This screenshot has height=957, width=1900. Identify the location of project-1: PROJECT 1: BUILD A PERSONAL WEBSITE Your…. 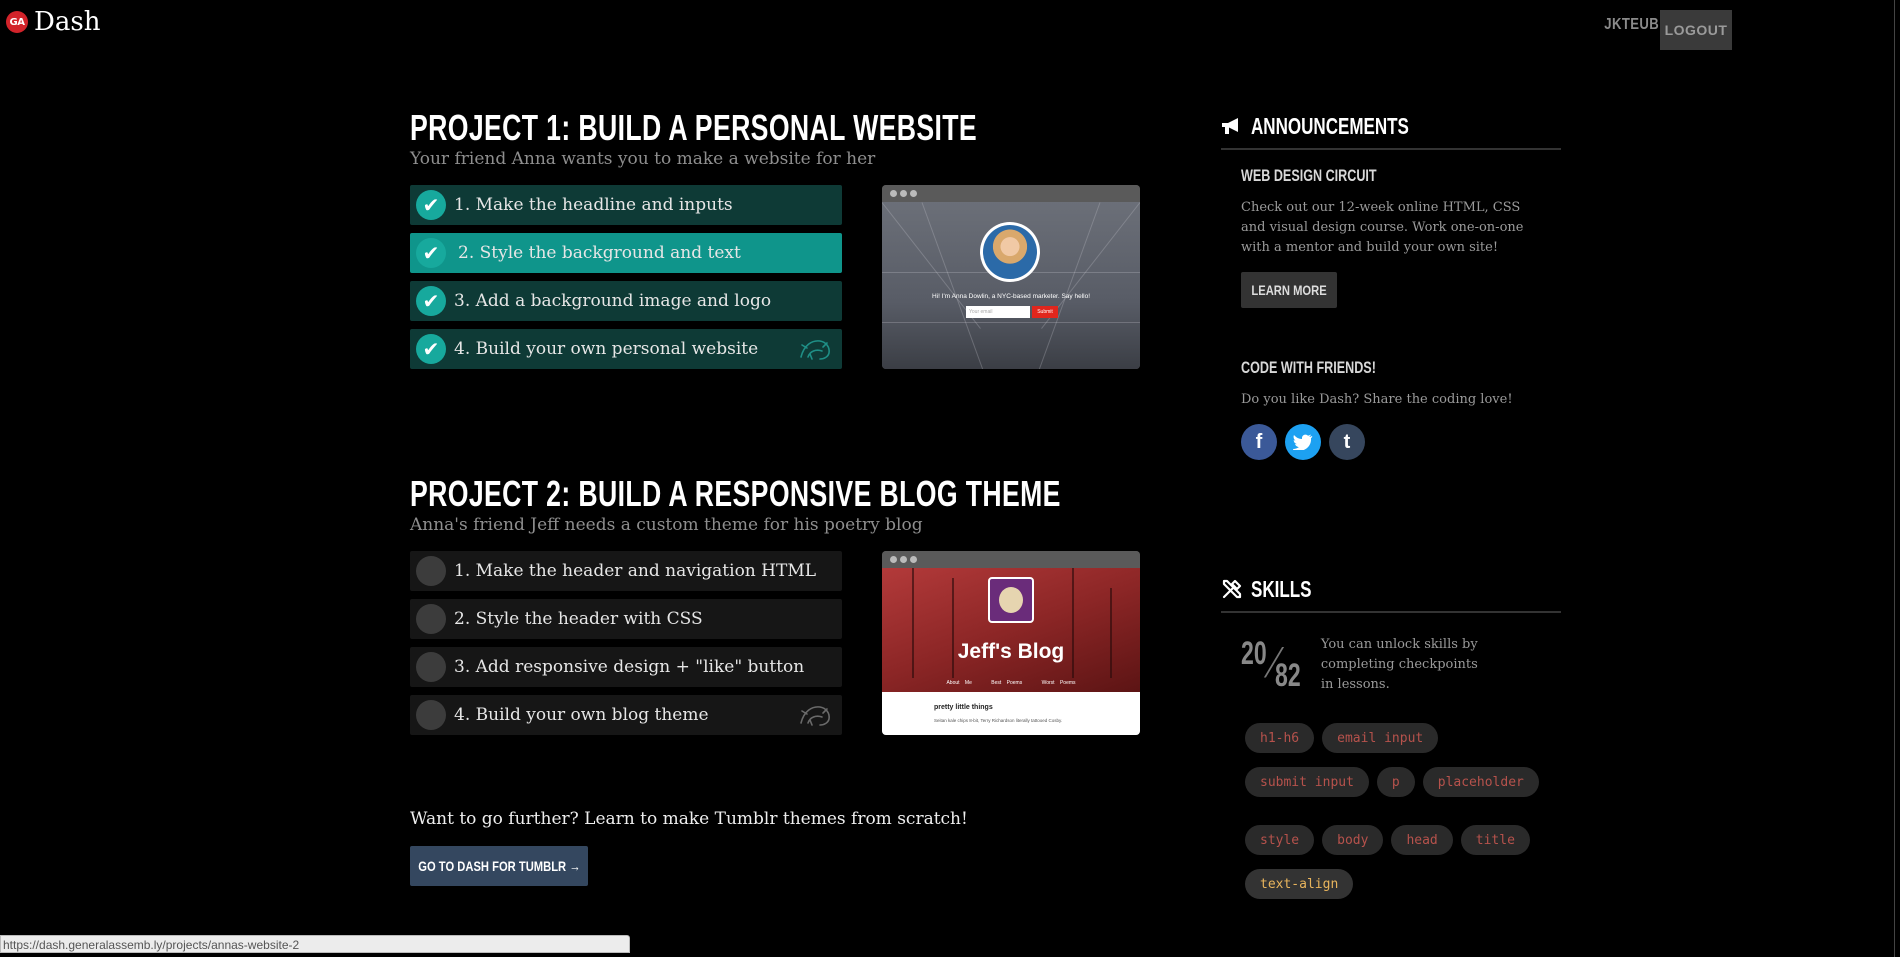
(793, 238).